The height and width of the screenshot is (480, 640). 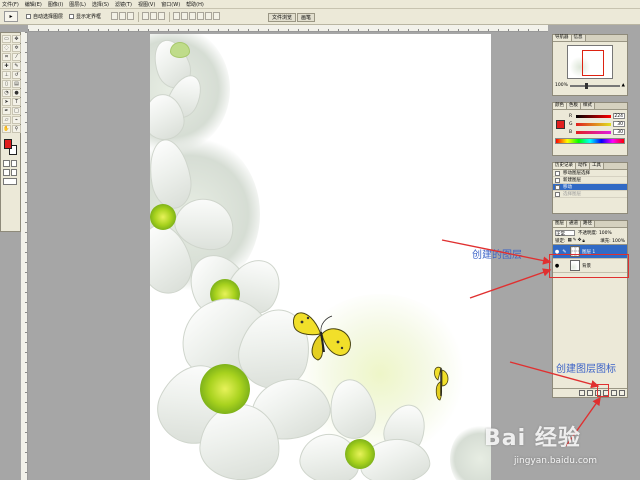 What do you see at coordinates (146, 15) in the screenshot?
I see `align-left-icon` at bounding box center [146, 15].